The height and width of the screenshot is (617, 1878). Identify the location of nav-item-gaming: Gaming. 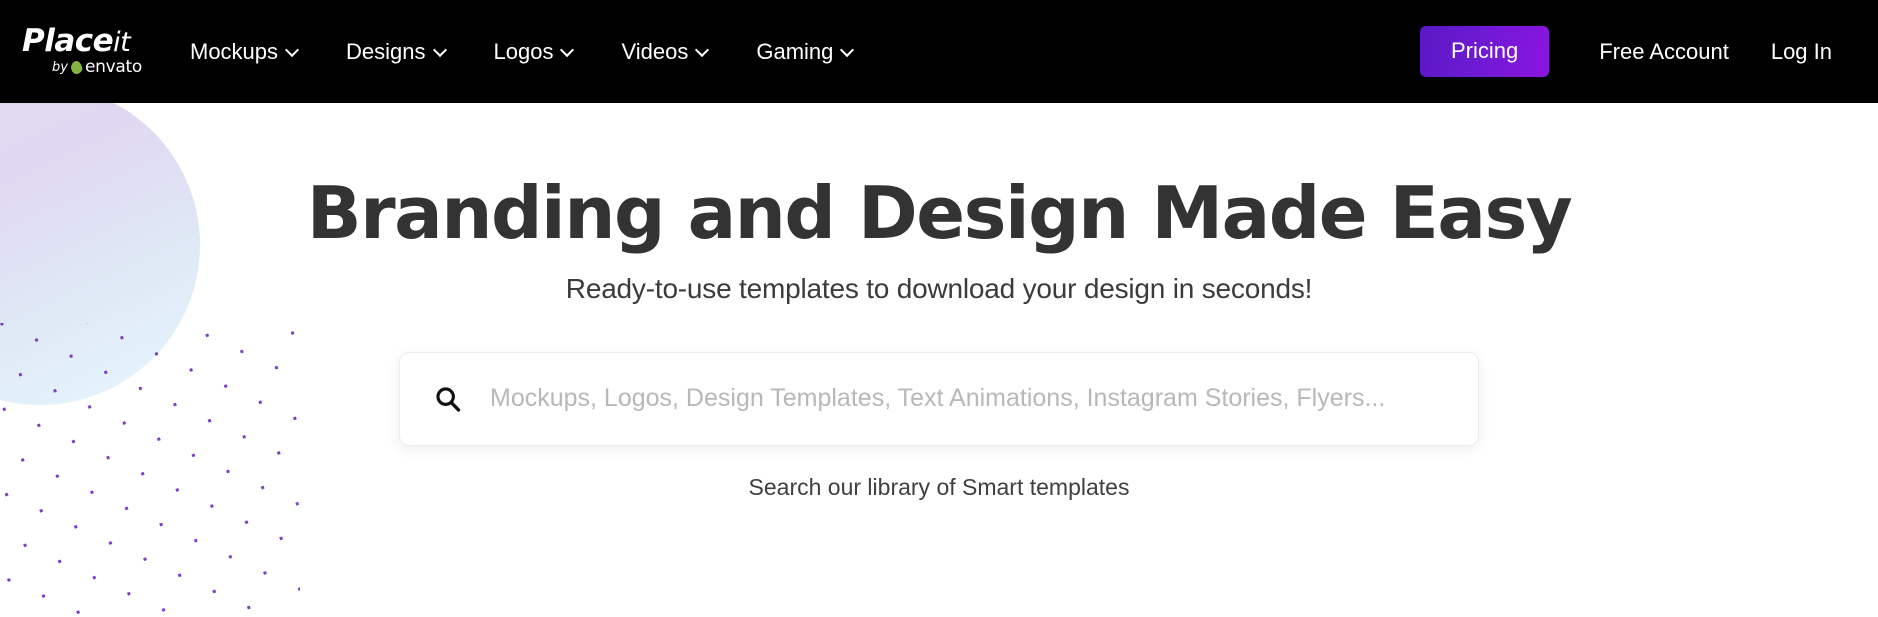
(804, 52).